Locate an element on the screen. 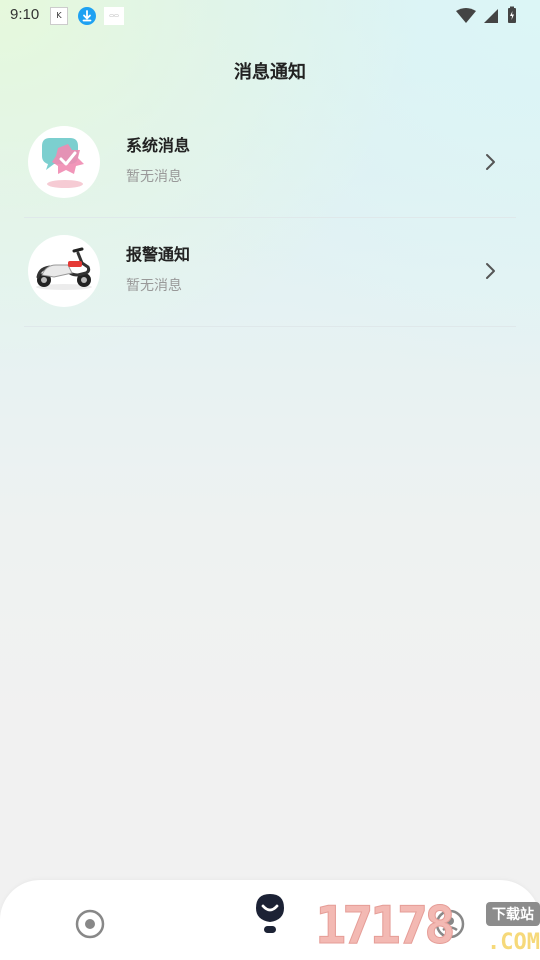 This screenshot has width=540, height=960. message-title: 系统消息 is located at coordinates (158, 145).